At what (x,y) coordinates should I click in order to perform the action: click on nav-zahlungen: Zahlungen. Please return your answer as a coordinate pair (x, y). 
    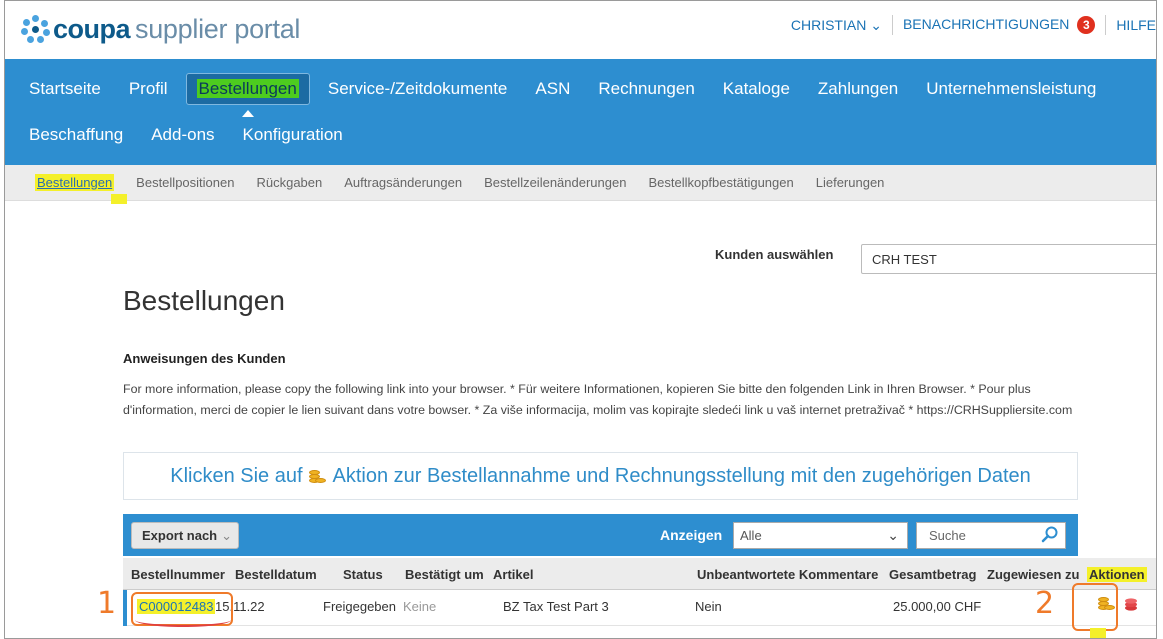
    Looking at the image, I should click on (858, 89).